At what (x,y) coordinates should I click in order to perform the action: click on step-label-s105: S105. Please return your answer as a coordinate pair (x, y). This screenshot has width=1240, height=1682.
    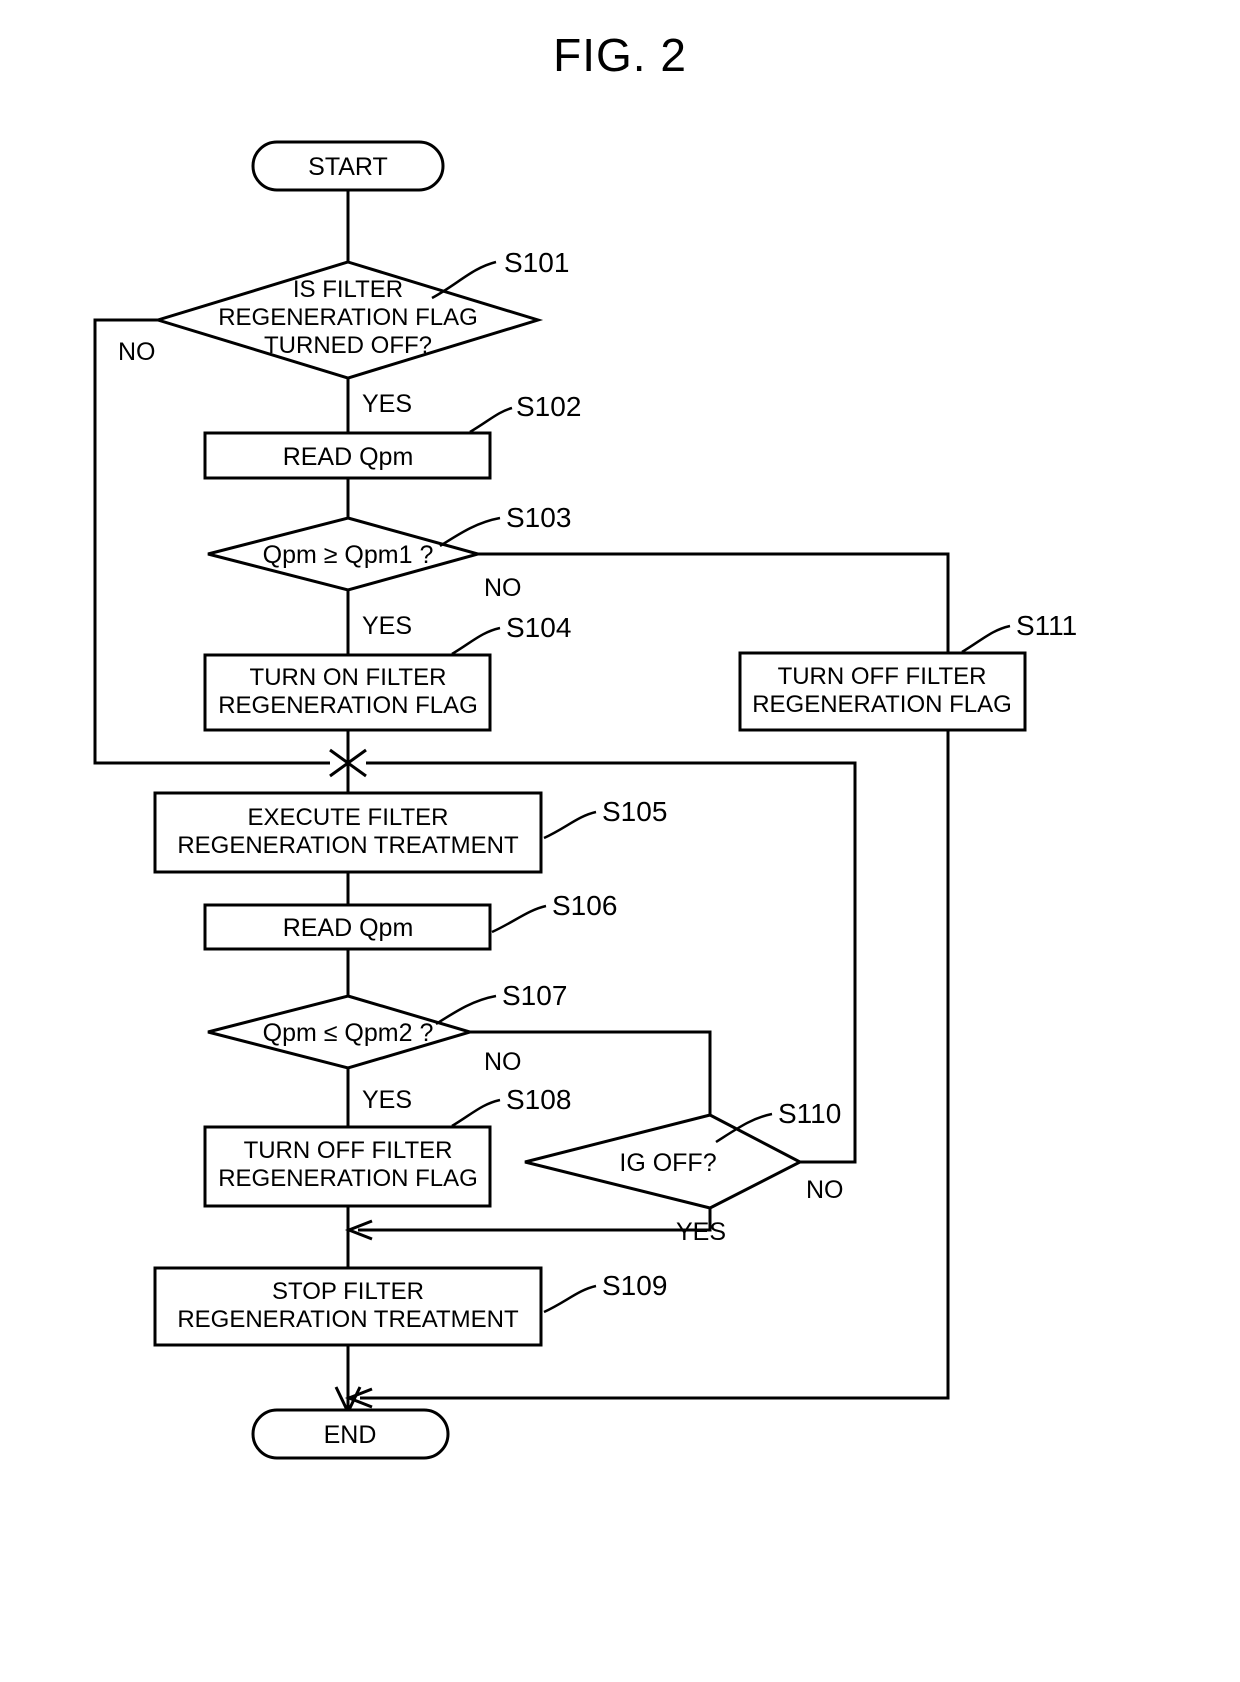
    Looking at the image, I should click on (634, 811).